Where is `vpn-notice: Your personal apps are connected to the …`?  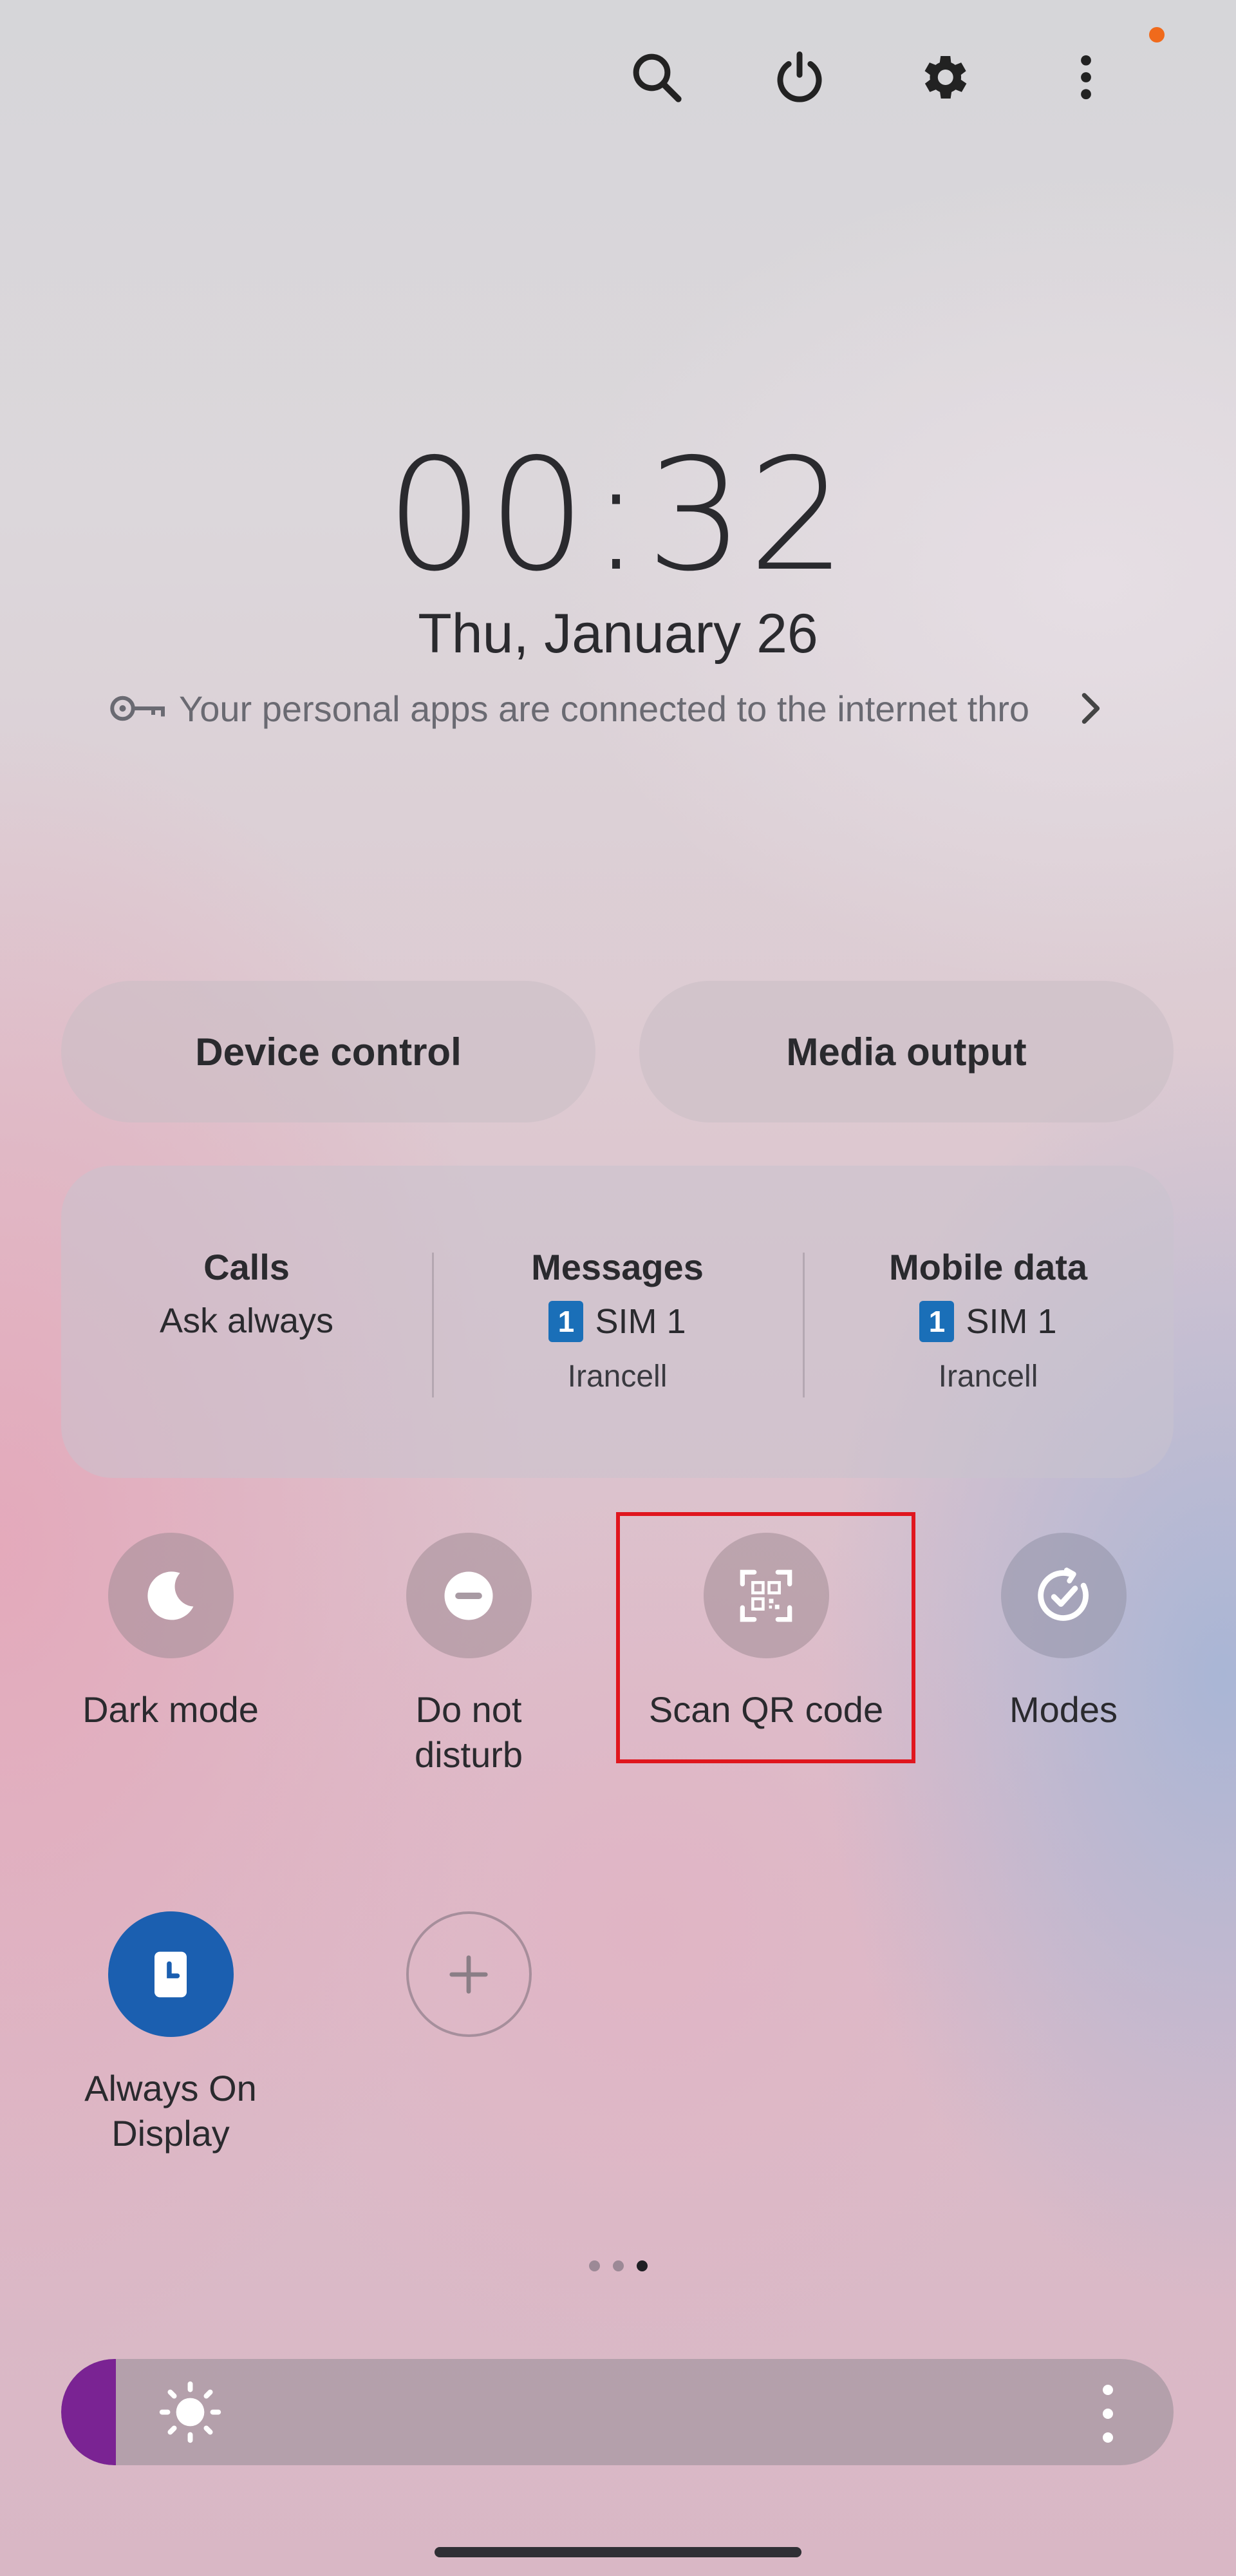 vpn-notice: Your personal apps are connected to the … is located at coordinates (610, 708).